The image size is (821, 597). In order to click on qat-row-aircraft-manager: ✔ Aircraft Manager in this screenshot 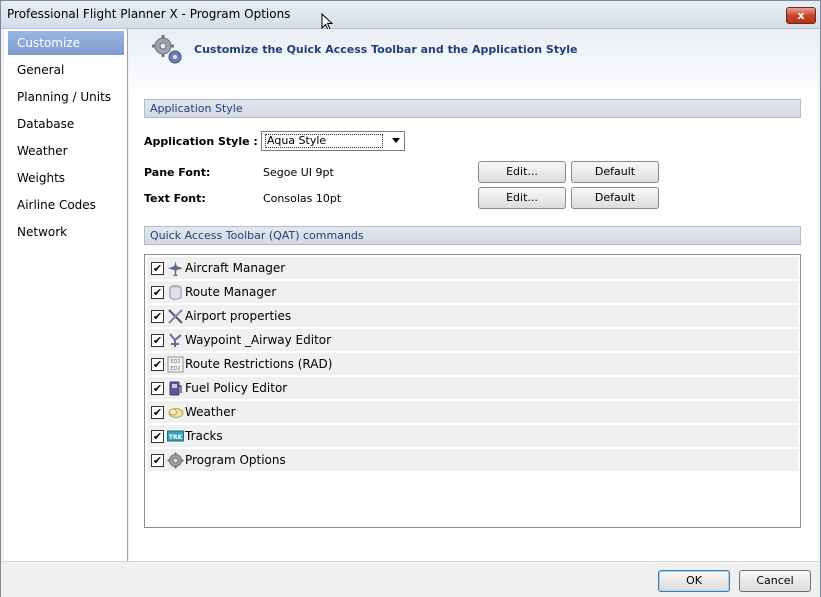, I will do `click(472, 268)`.